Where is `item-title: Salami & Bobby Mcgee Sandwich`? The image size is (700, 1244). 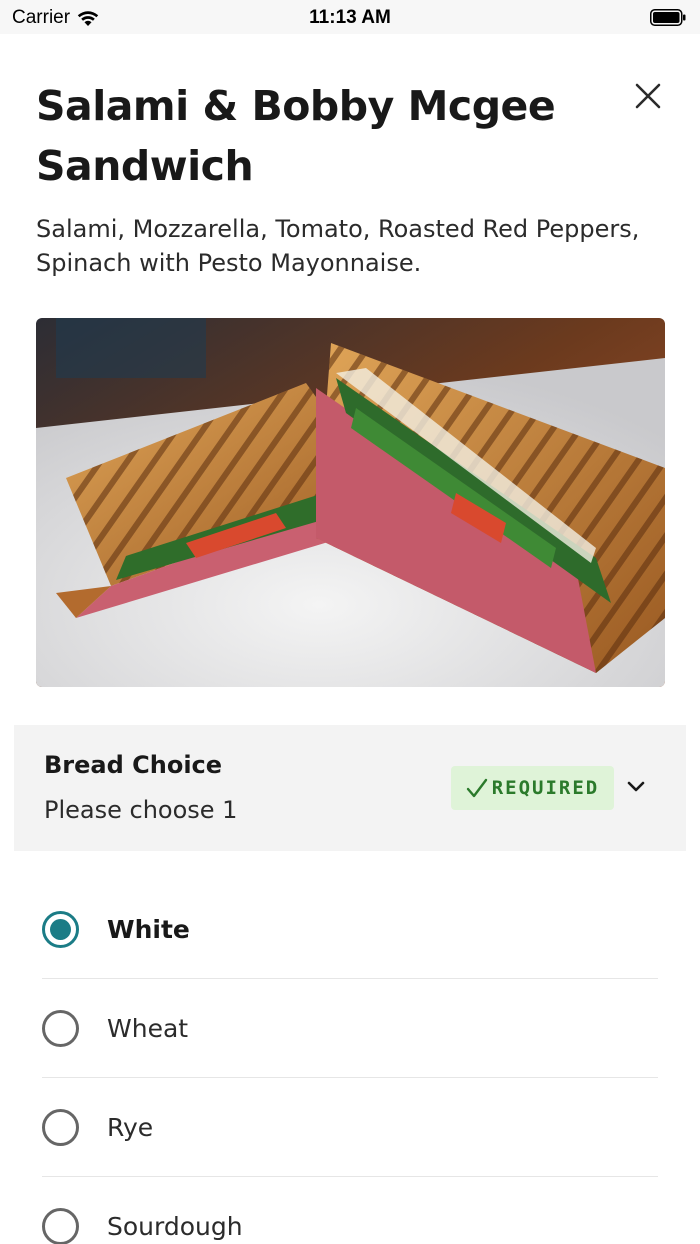 item-title: Salami & Bobby Mcgee Sandwich is located at coordinates (296, 136).